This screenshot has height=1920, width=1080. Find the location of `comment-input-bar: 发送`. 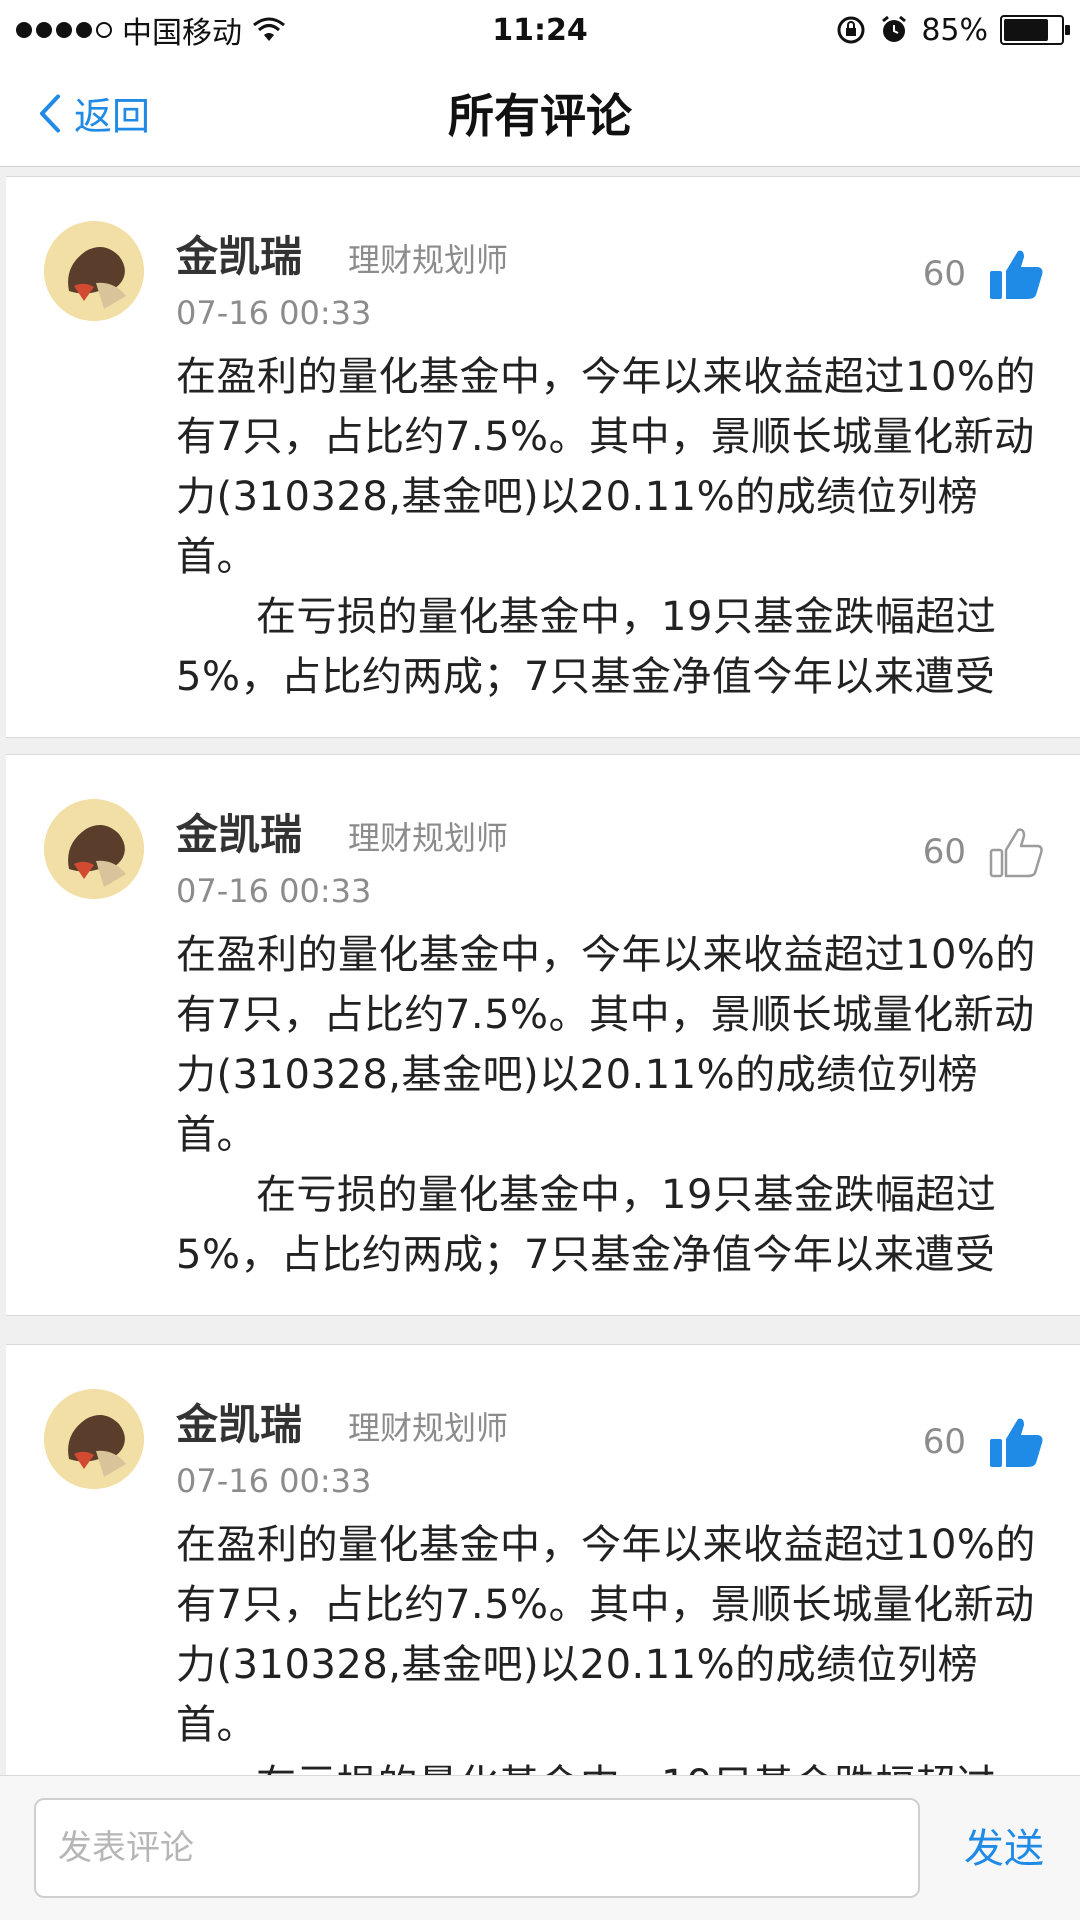

comment-input-bar: 发送 is located at coordinates (540, 1847).